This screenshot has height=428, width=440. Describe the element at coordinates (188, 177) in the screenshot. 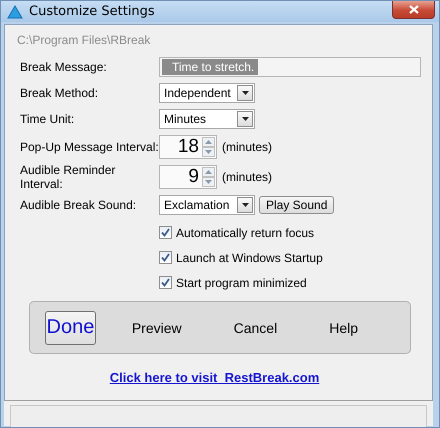

I see `number-field: 9` at that location.